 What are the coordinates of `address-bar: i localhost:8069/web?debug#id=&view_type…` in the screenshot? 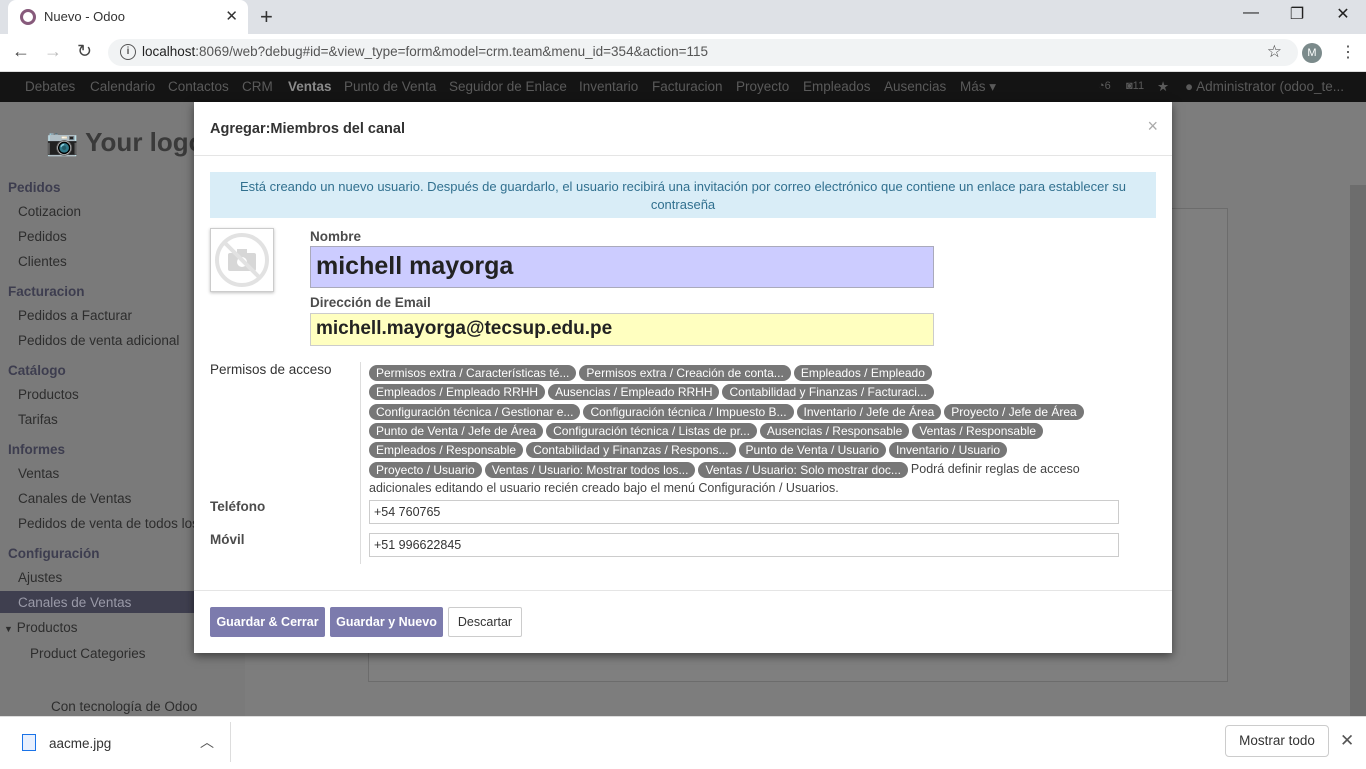 It's located at (703, 52).